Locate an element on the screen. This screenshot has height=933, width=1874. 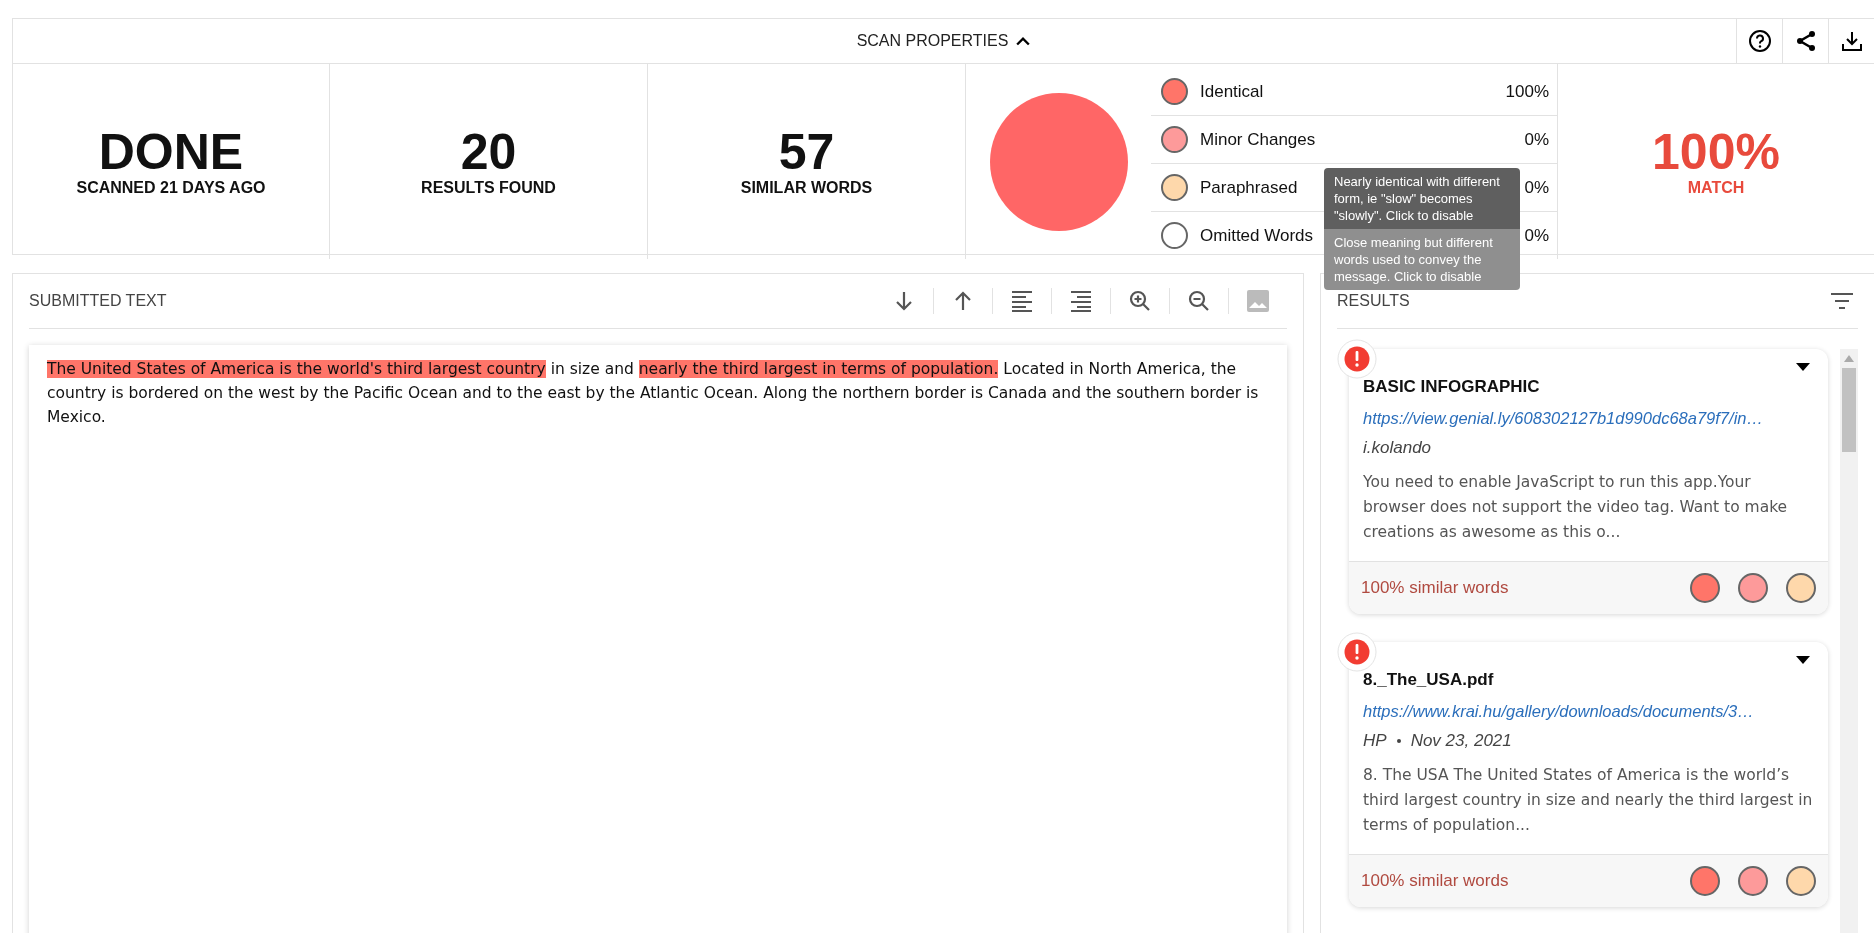
panel-title: RESULTS is located at coordinates (1373, 301).